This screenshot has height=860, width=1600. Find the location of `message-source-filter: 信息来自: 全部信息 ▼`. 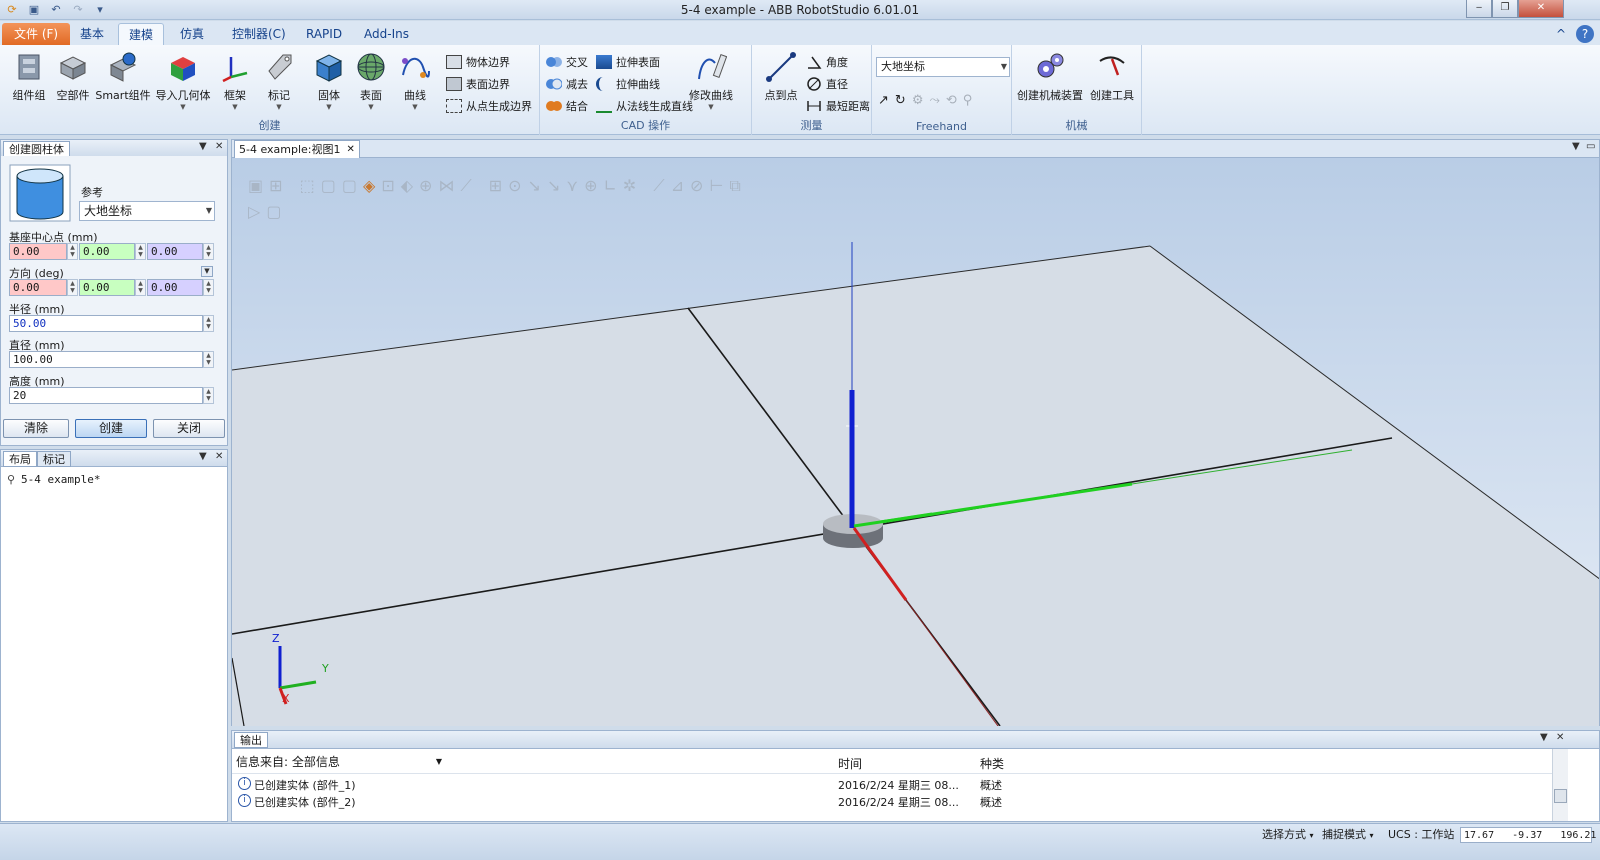

message-source-filter: 信息来自: 全部信息 ▼ is located at coordinates (339, 762).